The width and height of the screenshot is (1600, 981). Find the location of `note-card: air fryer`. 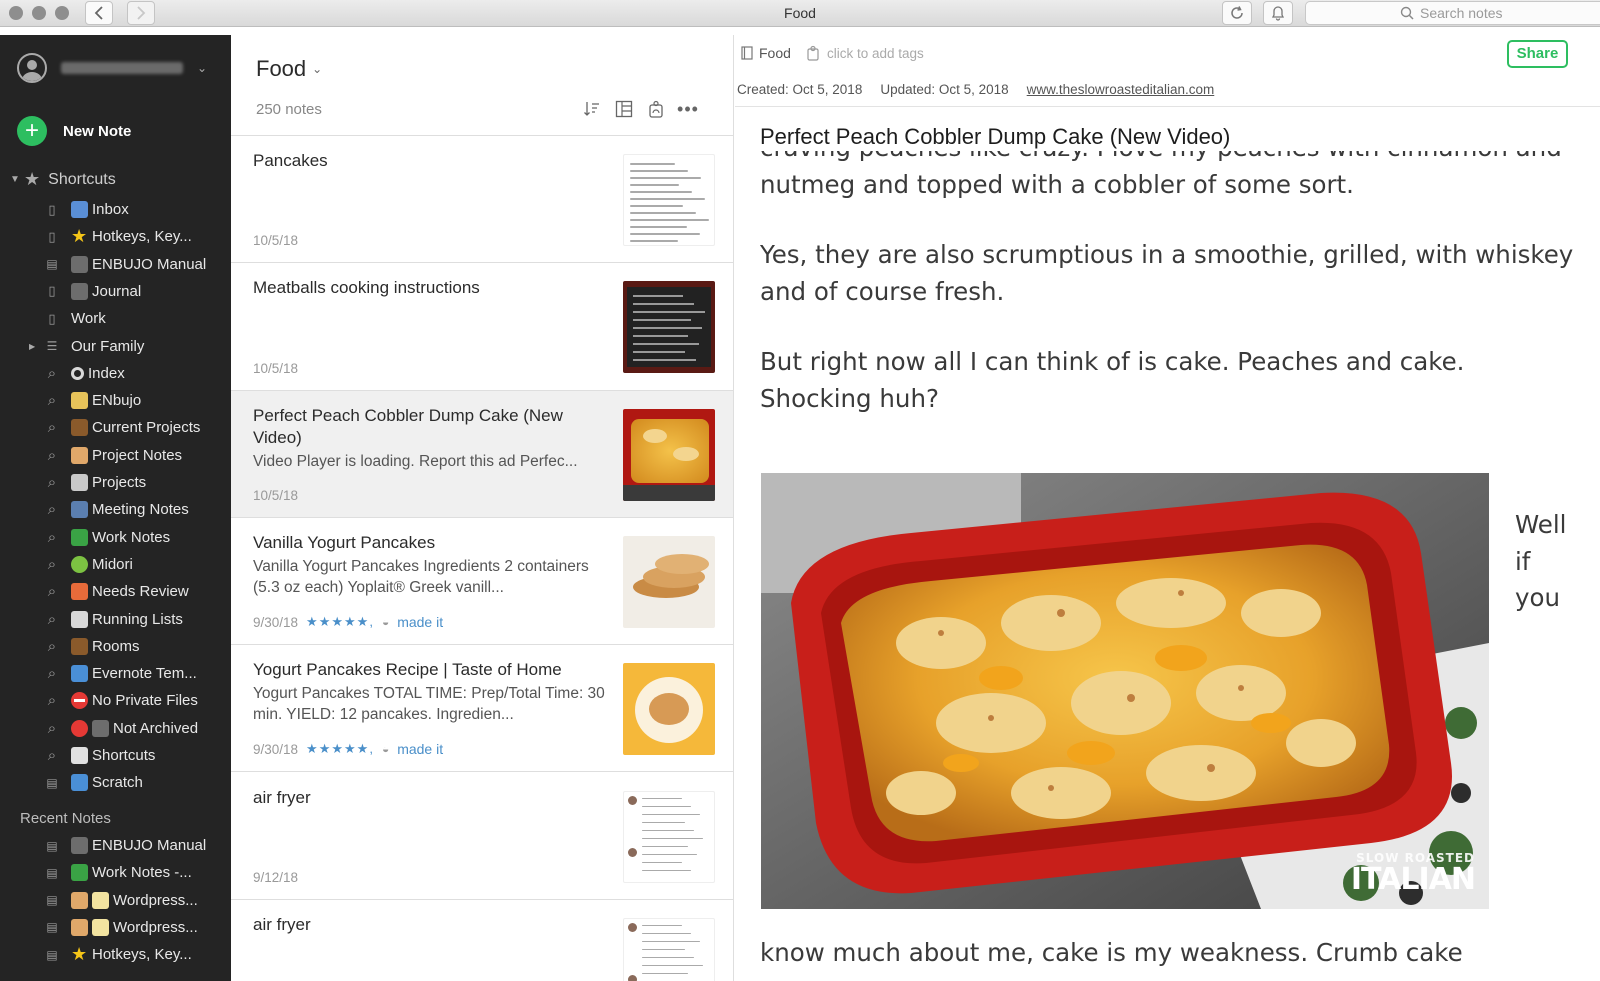

note-card: air fryer is located at coordinates (482, 940).